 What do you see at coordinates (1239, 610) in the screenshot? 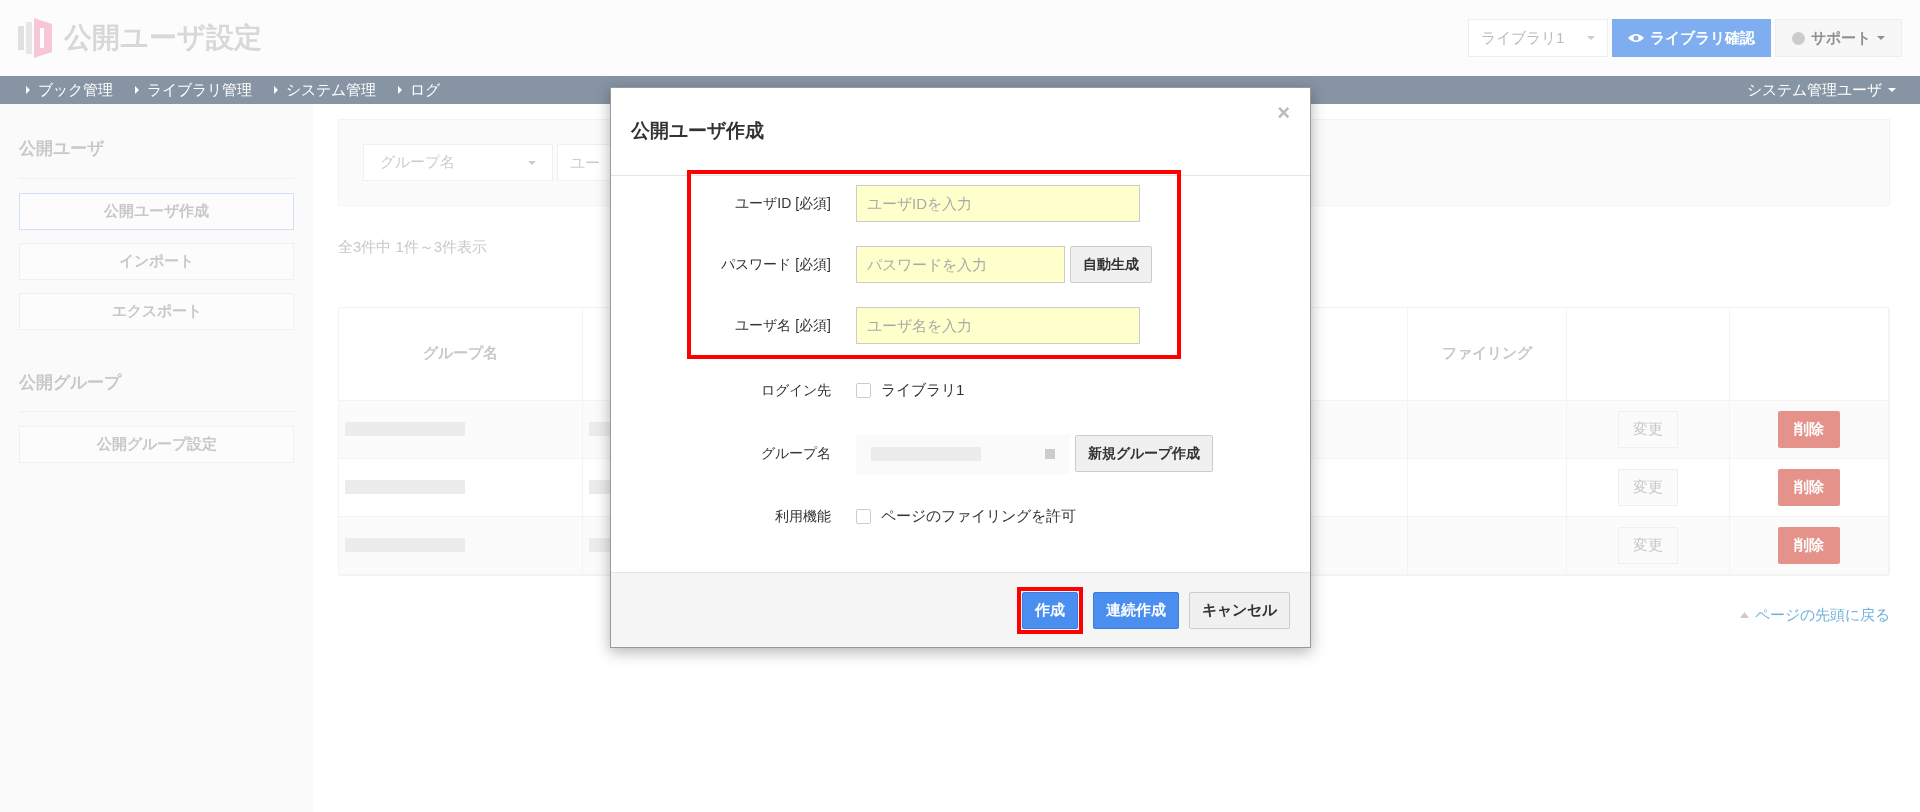
I see `cancel-button: キャンセル` at bounding box center [1239, 610].